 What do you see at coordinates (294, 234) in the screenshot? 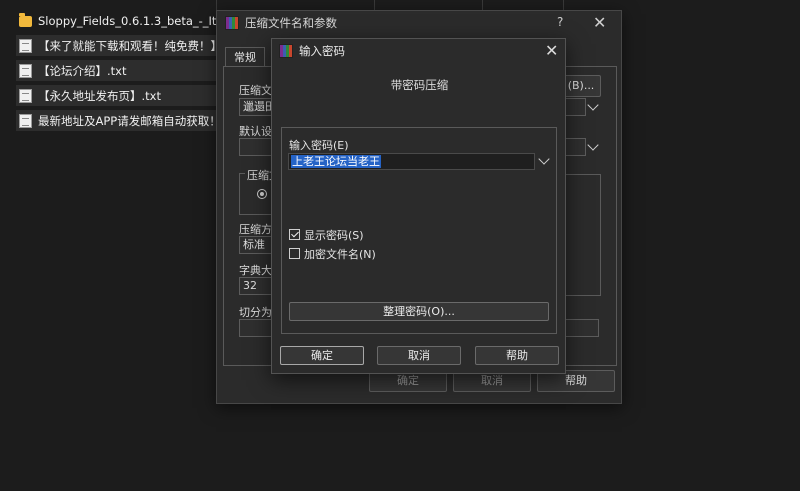
I see `show-password-checkbox` at bounding box center [294, 234].